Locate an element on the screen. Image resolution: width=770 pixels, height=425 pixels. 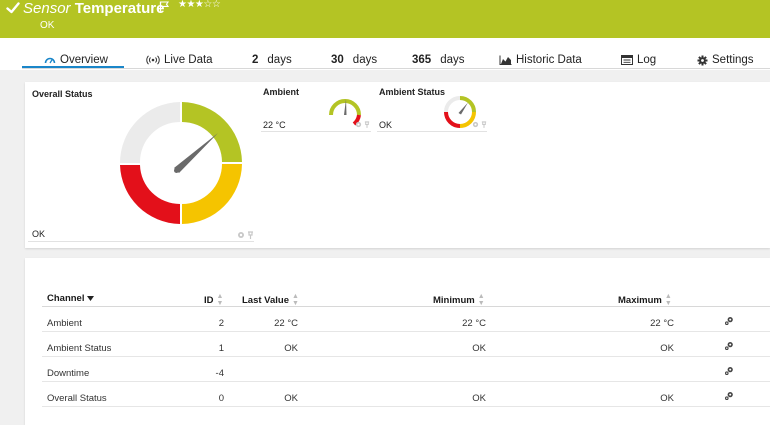
sensor-status: OK is located at coordinates (47, 25).